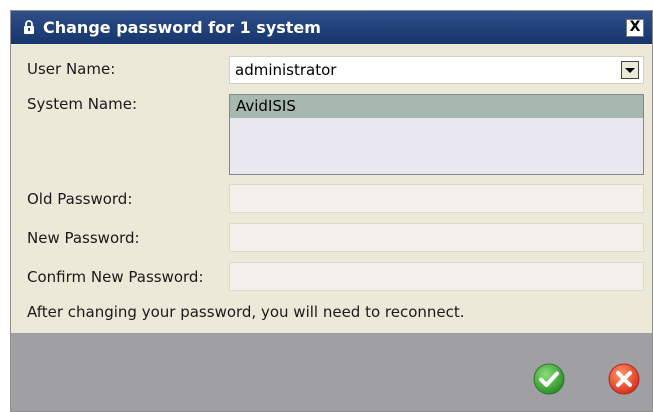 The width and height of the screenshot is (653, 412). I want to click on user-name-select: administrator, so click(436, 70).